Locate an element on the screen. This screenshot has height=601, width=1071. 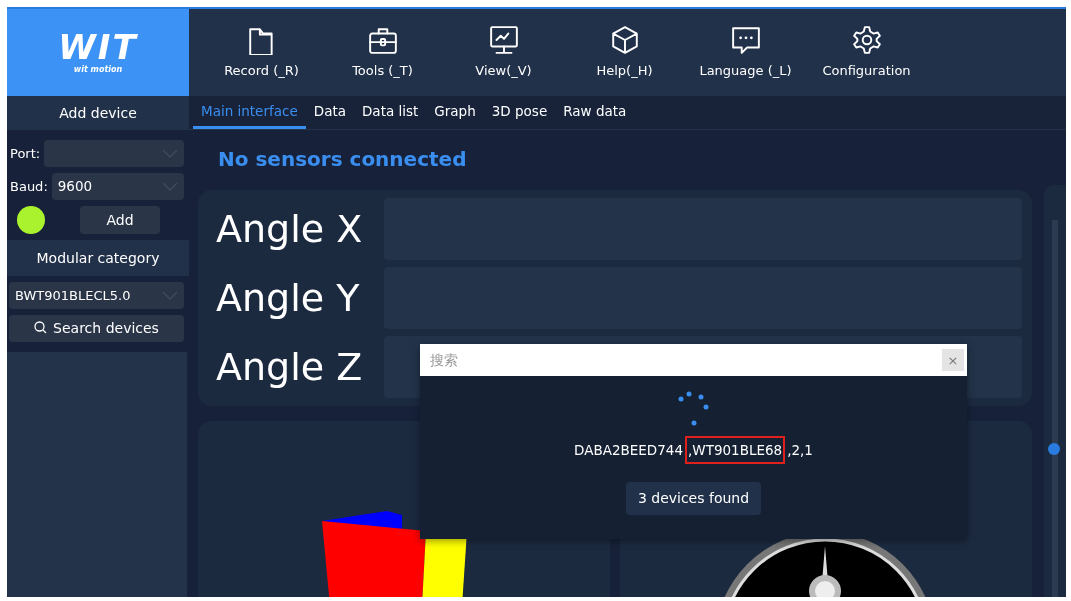
toolbar-button: Configuration is located at coordinates (866, 52).